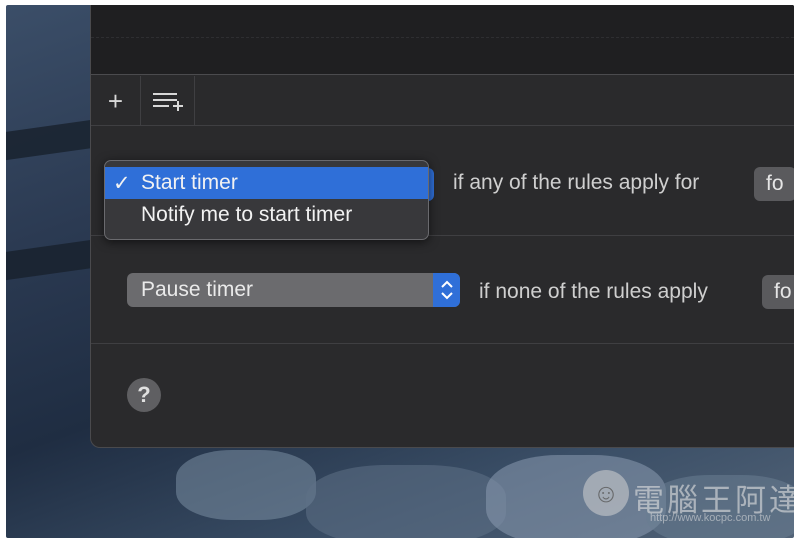  I want to click on list-plus-icon, so click(167, 102).